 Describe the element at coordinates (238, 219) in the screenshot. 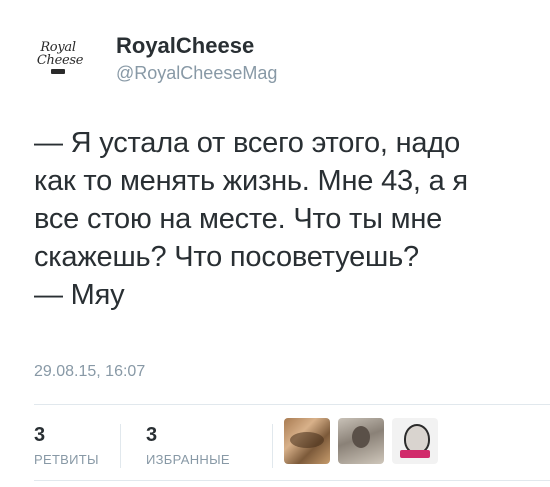

I see `tweet-text-line: все стою на месте. Что ты мне` at that location.